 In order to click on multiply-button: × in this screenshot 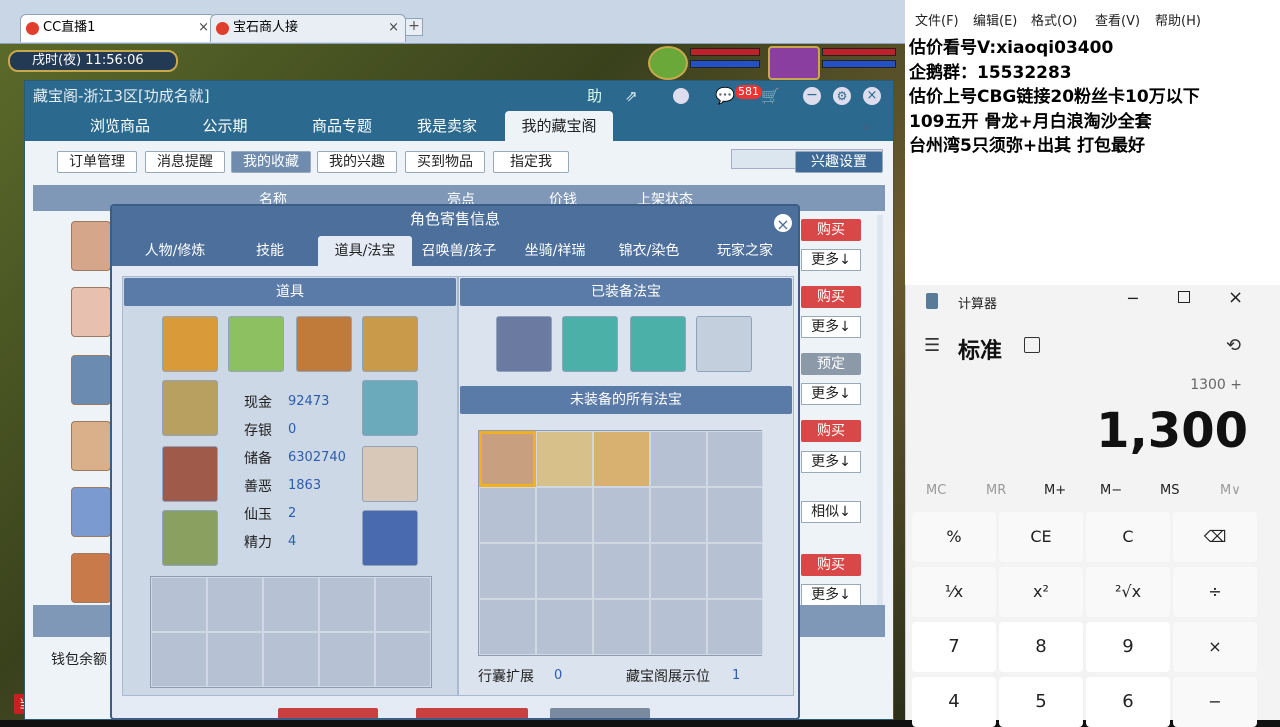, I will do `click(1215, 647)`.